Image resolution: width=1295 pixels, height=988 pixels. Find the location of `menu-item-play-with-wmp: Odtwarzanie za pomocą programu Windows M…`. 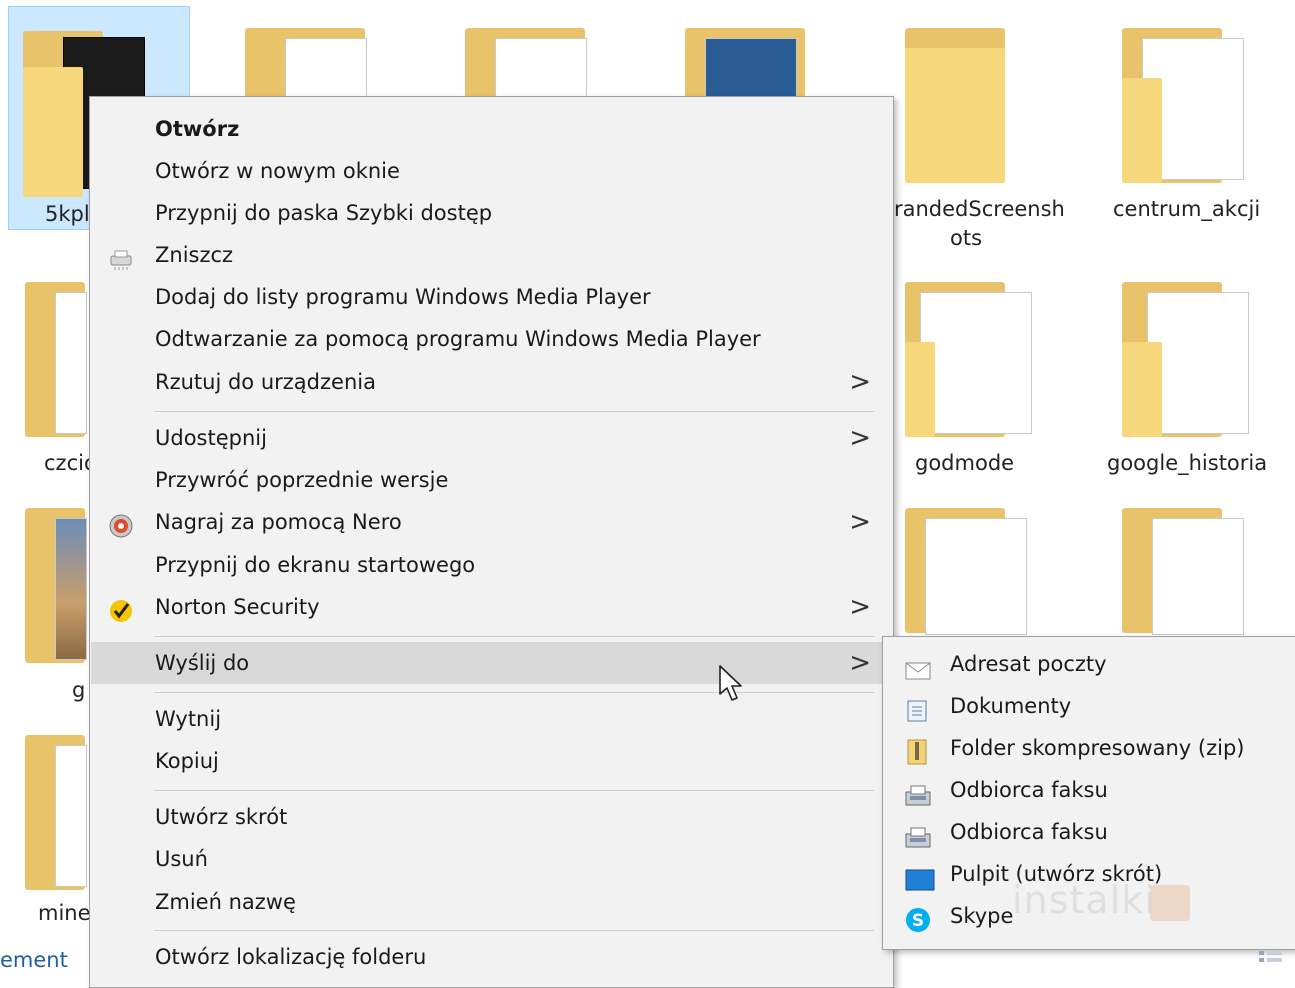

menu-item-play-with-wmp: Odtwarzanie za pomocą programu Windows M… is located at coordinates (491, 339).